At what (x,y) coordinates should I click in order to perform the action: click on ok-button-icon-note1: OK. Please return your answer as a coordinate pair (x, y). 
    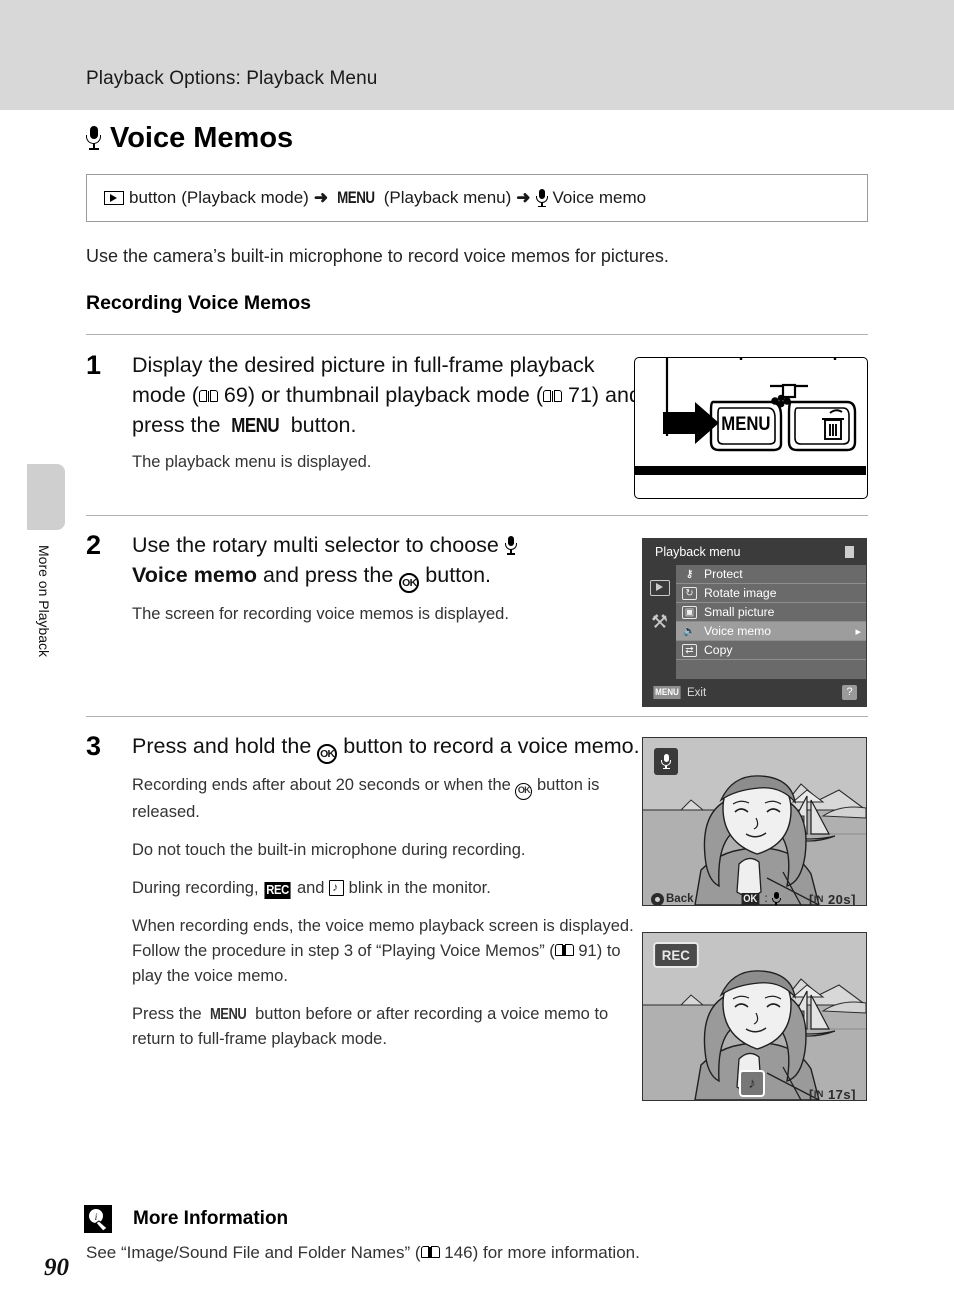
    Looking at the image, I should click on (524, 791).